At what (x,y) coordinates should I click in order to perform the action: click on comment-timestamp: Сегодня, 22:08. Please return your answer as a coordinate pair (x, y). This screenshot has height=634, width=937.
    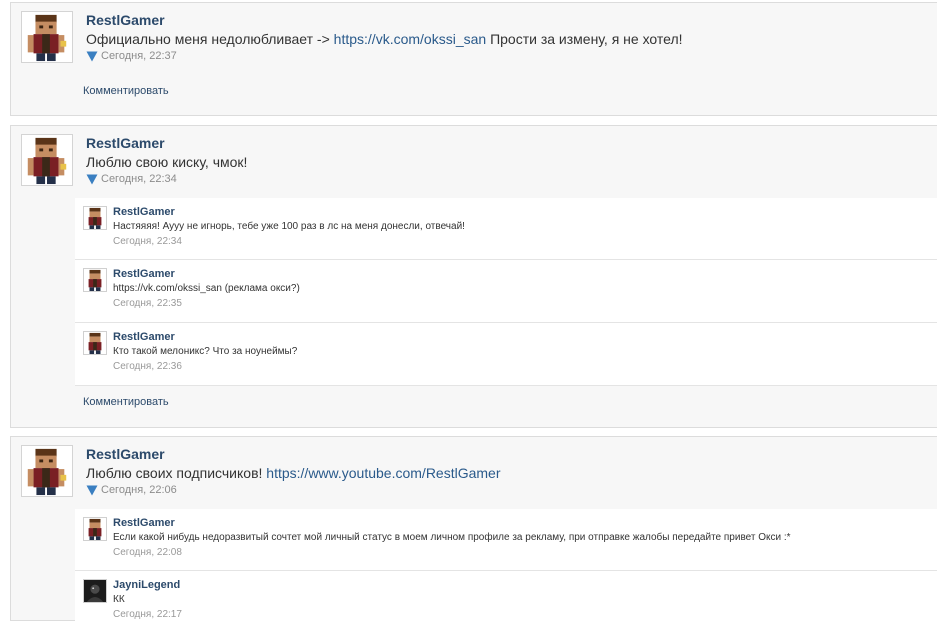
    Looking at the image, I should click on (147, 552).